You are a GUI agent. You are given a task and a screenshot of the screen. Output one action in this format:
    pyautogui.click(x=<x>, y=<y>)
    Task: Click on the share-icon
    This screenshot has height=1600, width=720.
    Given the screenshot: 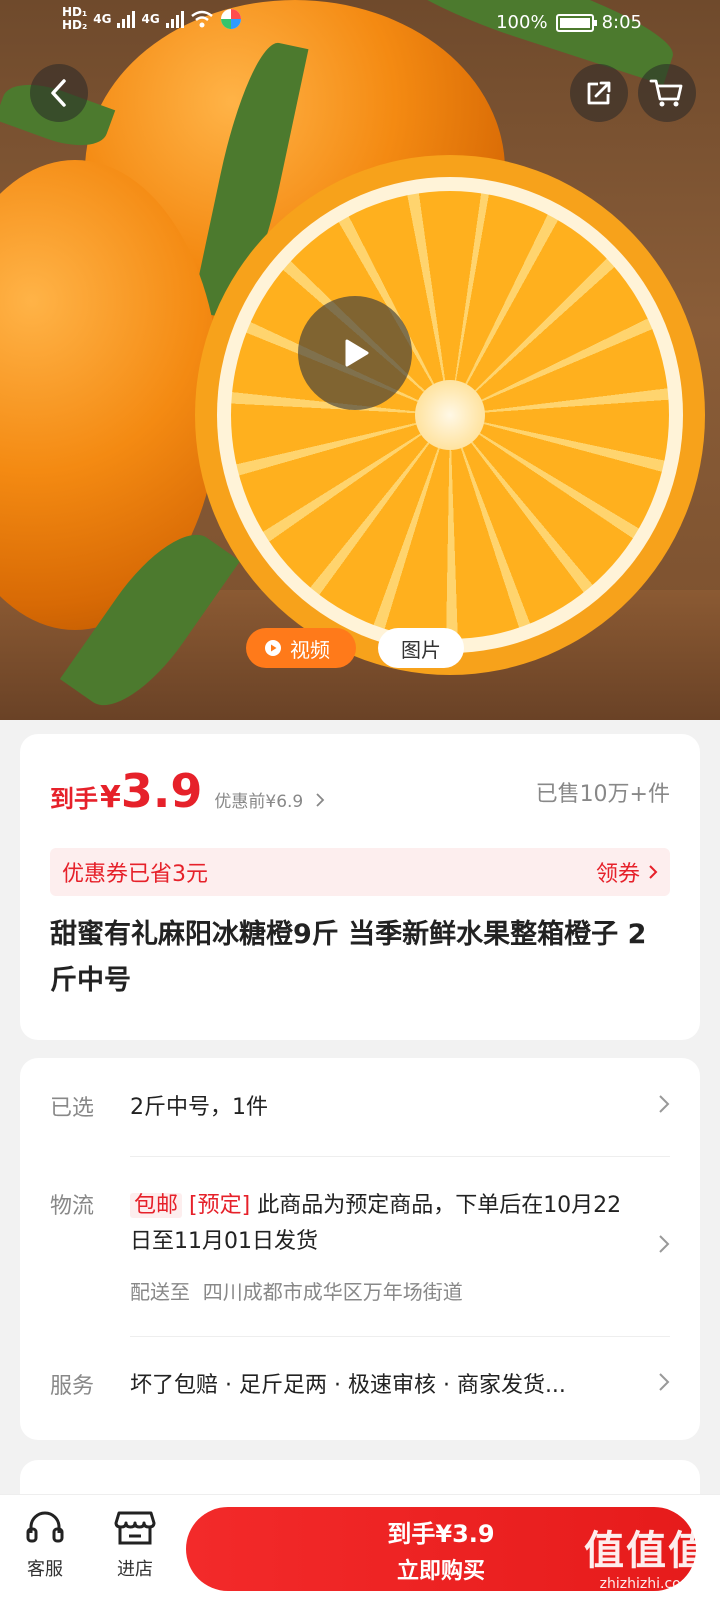 What is the action you would take?
    pyautogui.click(x=599, y=93)
    